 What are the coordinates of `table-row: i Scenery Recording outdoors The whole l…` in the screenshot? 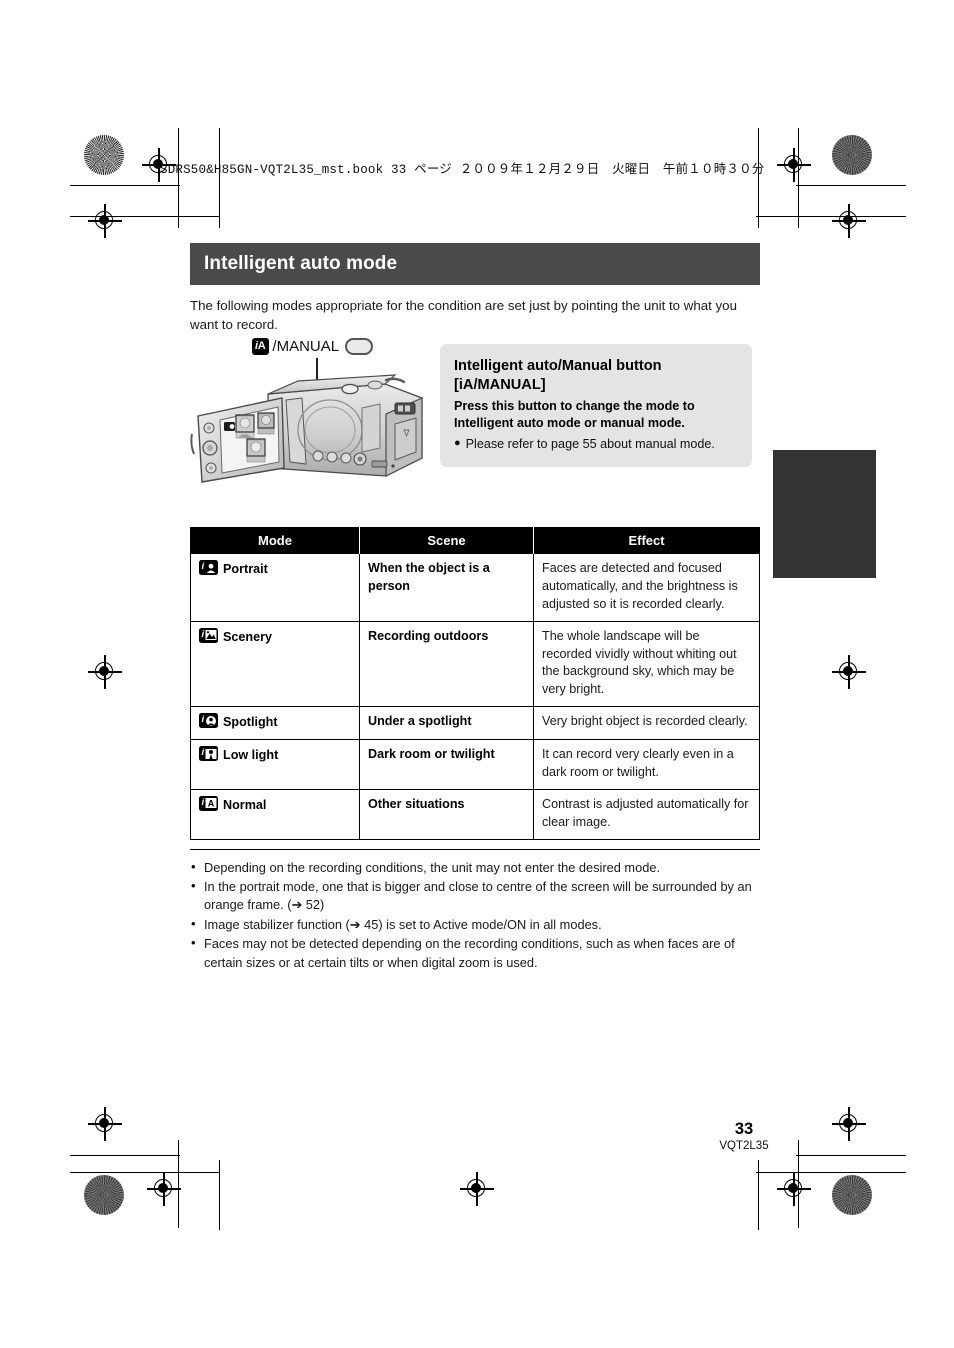 It's located at (475, 664).